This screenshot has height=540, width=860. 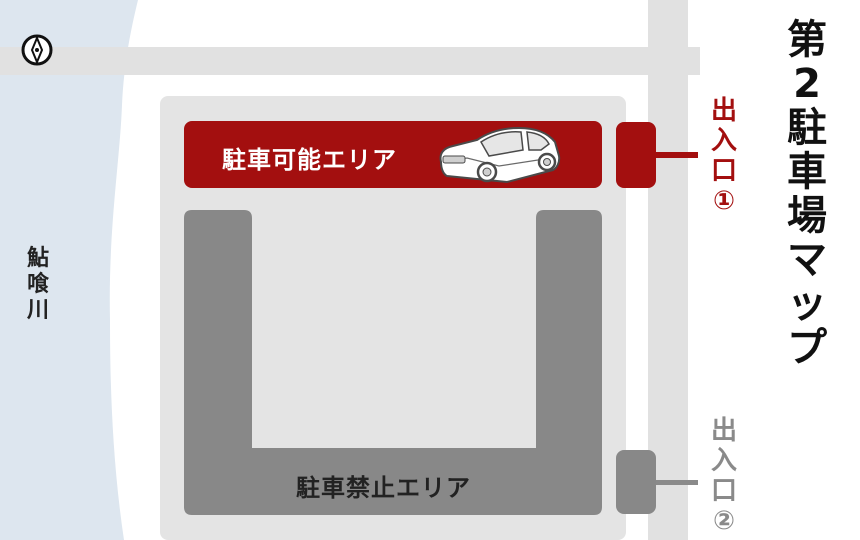 I want to click on river-char: 喰, so click(x=37, y=284).